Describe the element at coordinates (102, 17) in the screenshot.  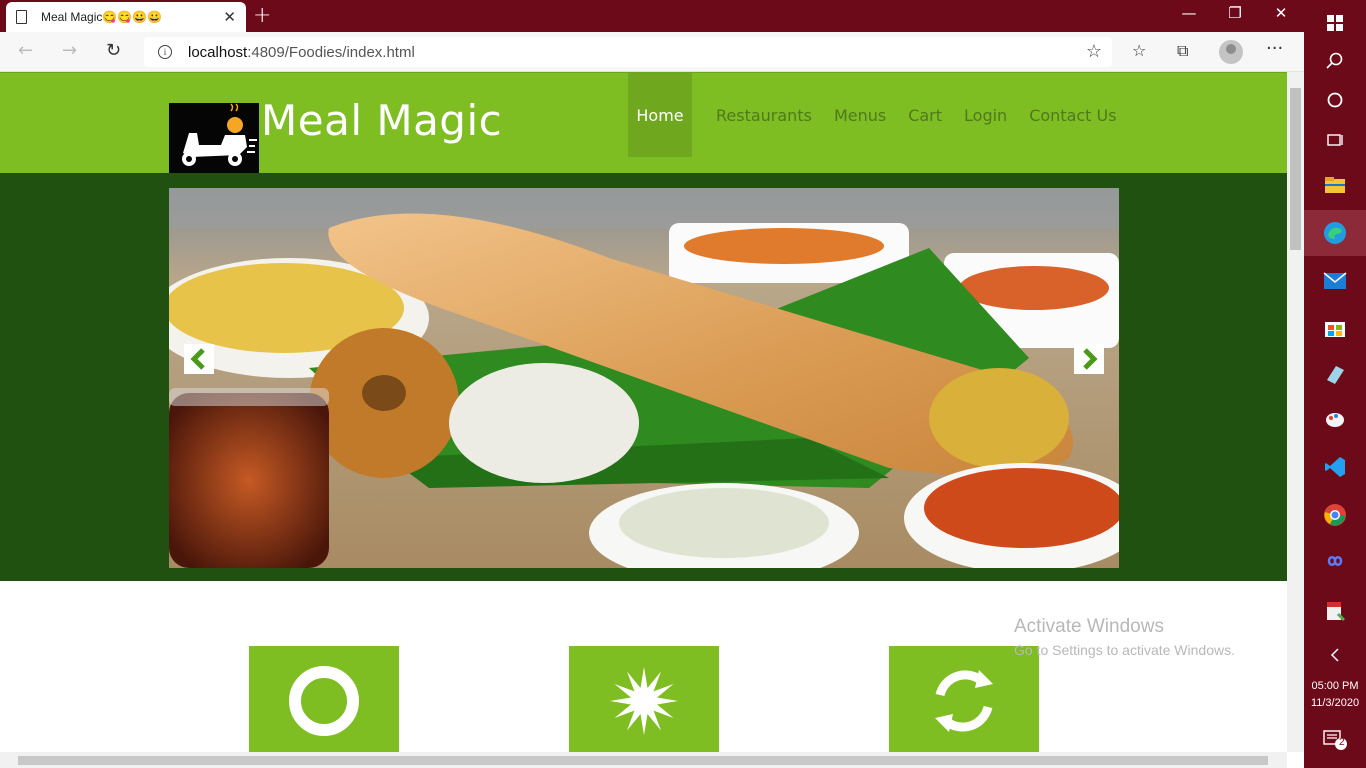
I see `tab-title: Meal Magic😋😋😀😀` at that location.